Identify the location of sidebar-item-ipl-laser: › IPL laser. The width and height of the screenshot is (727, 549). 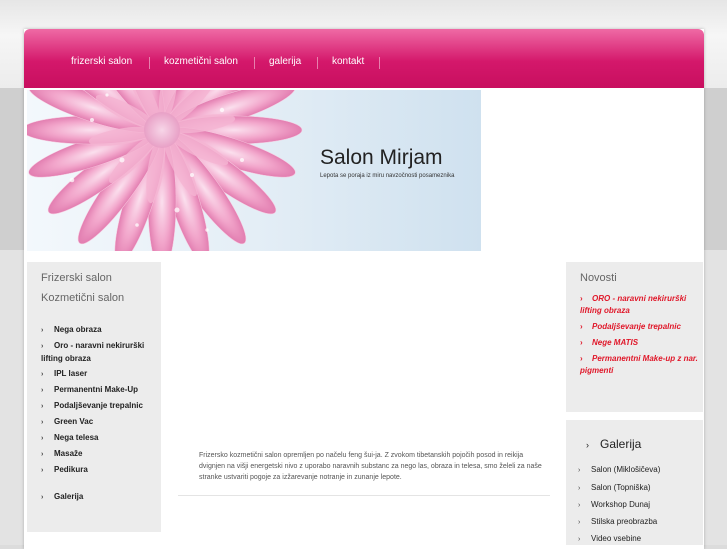
(100, 374).